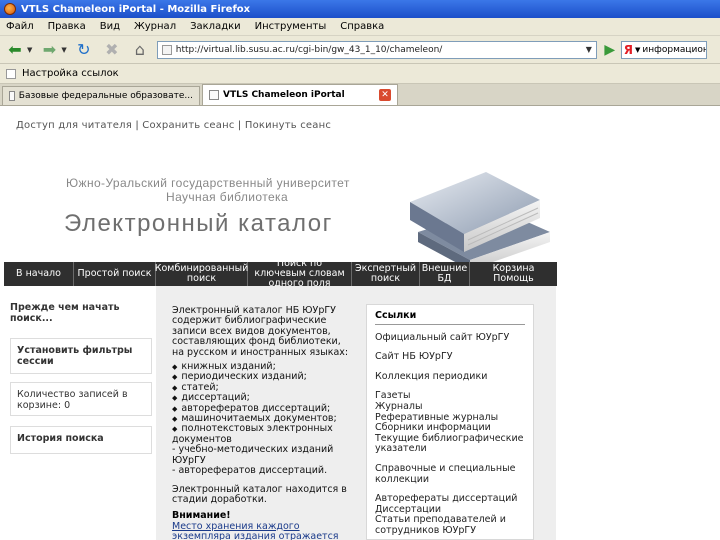  What do you see at coordinates (15, 50) in the screenshot?
I see `back-arrow-icon: ⬅` at bounding box center [15, 50].